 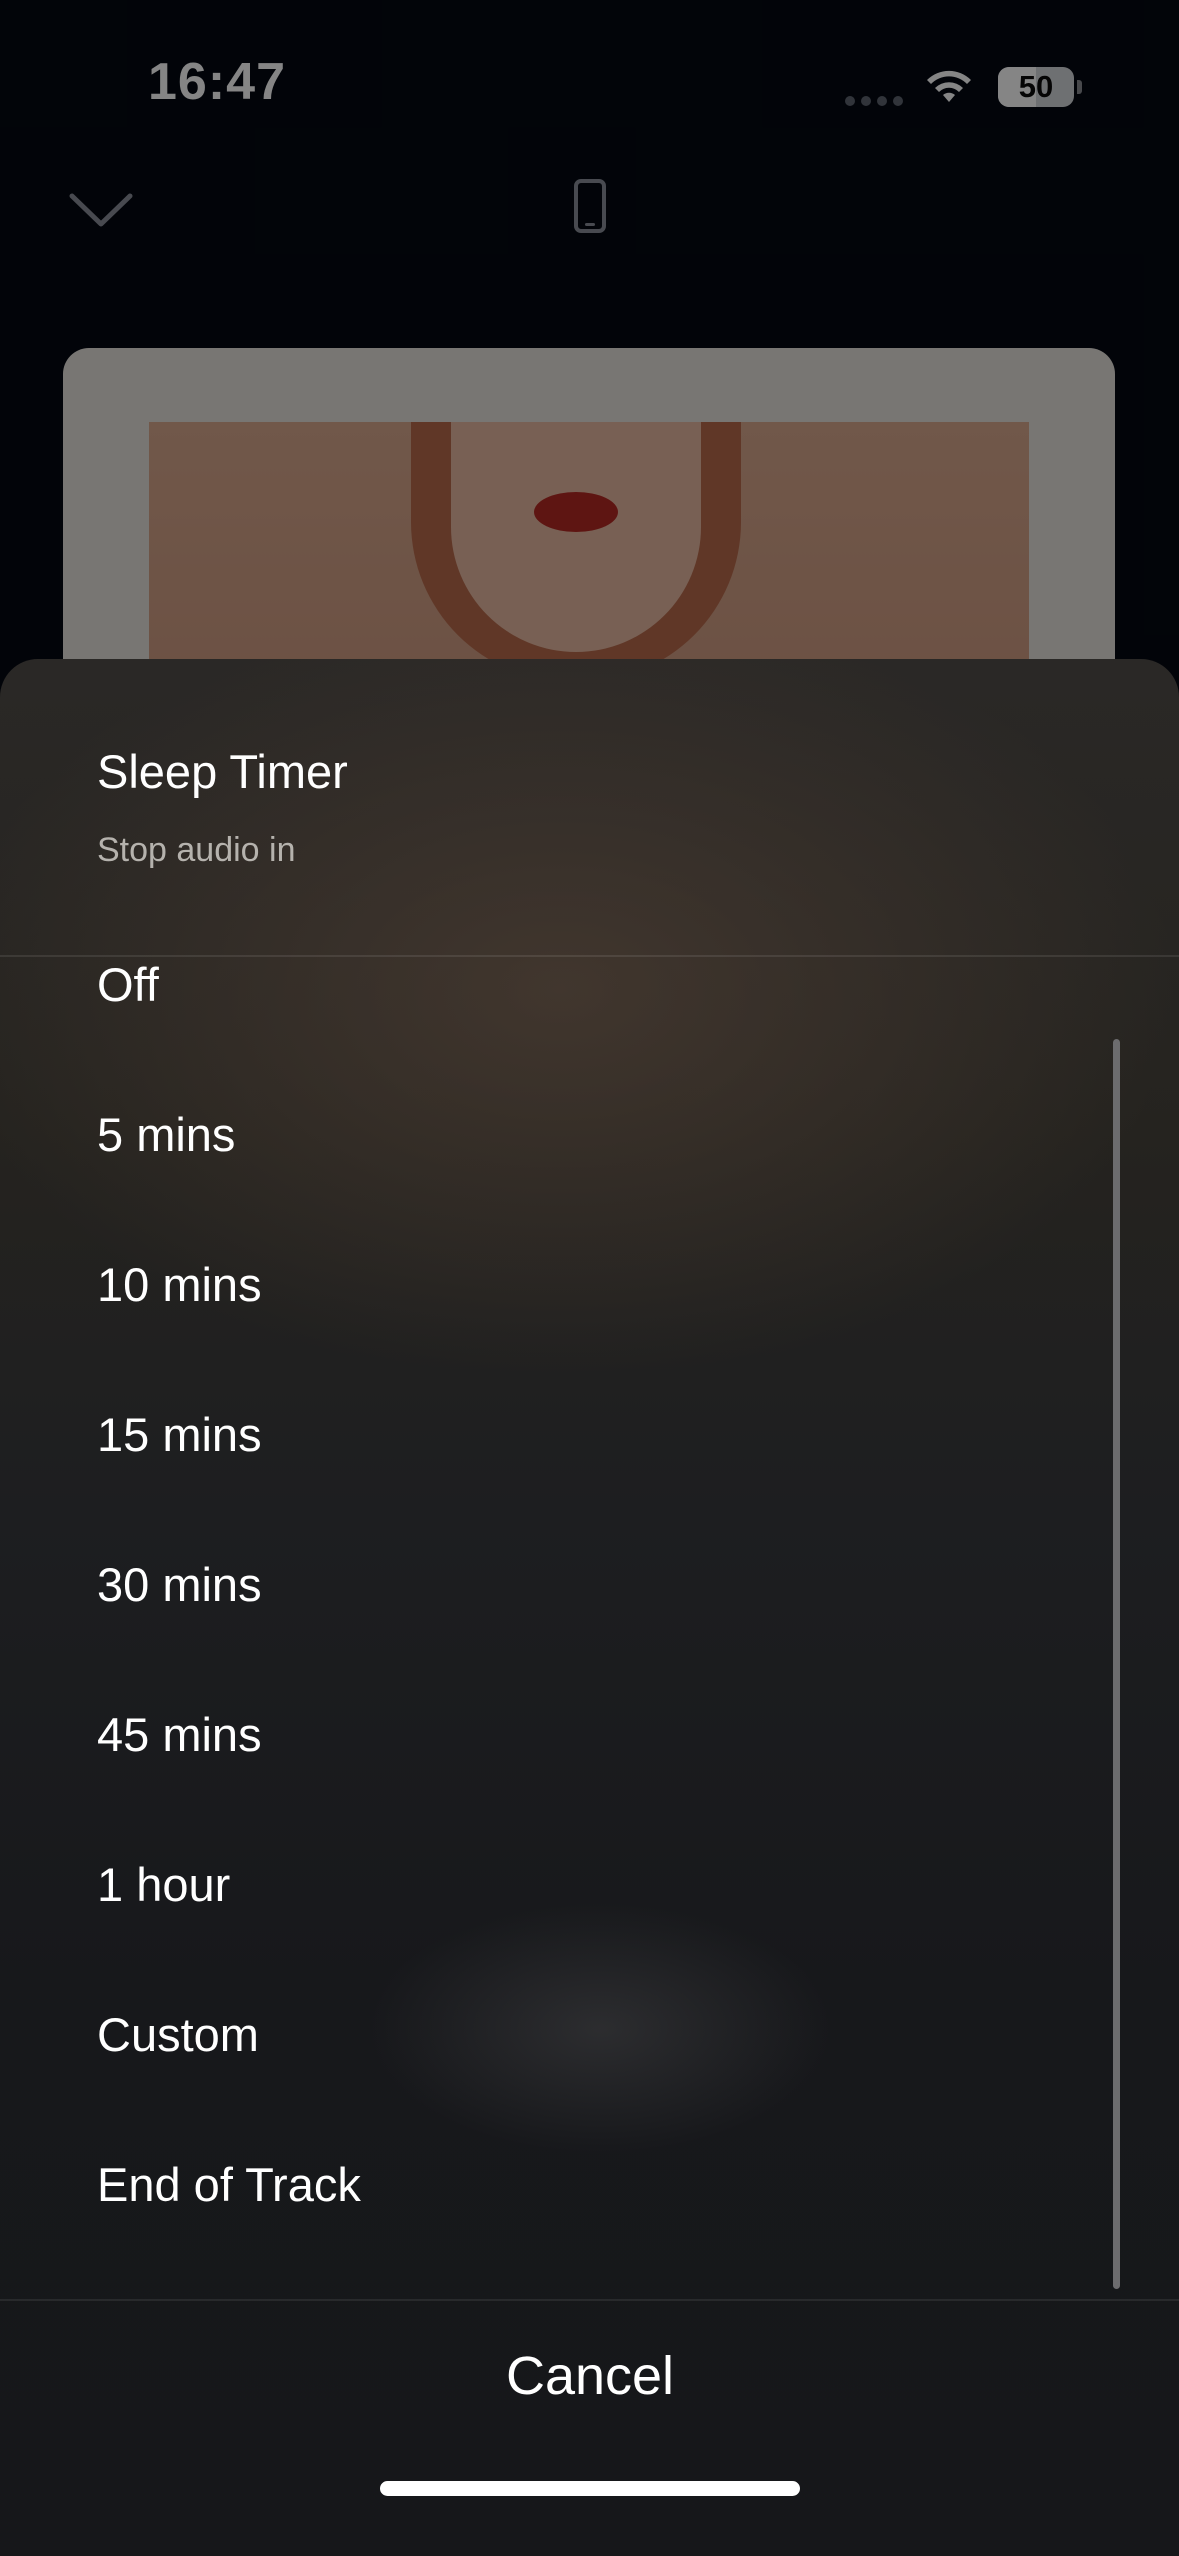 I want to click on home-indicator, so click(x=590, y=2488).